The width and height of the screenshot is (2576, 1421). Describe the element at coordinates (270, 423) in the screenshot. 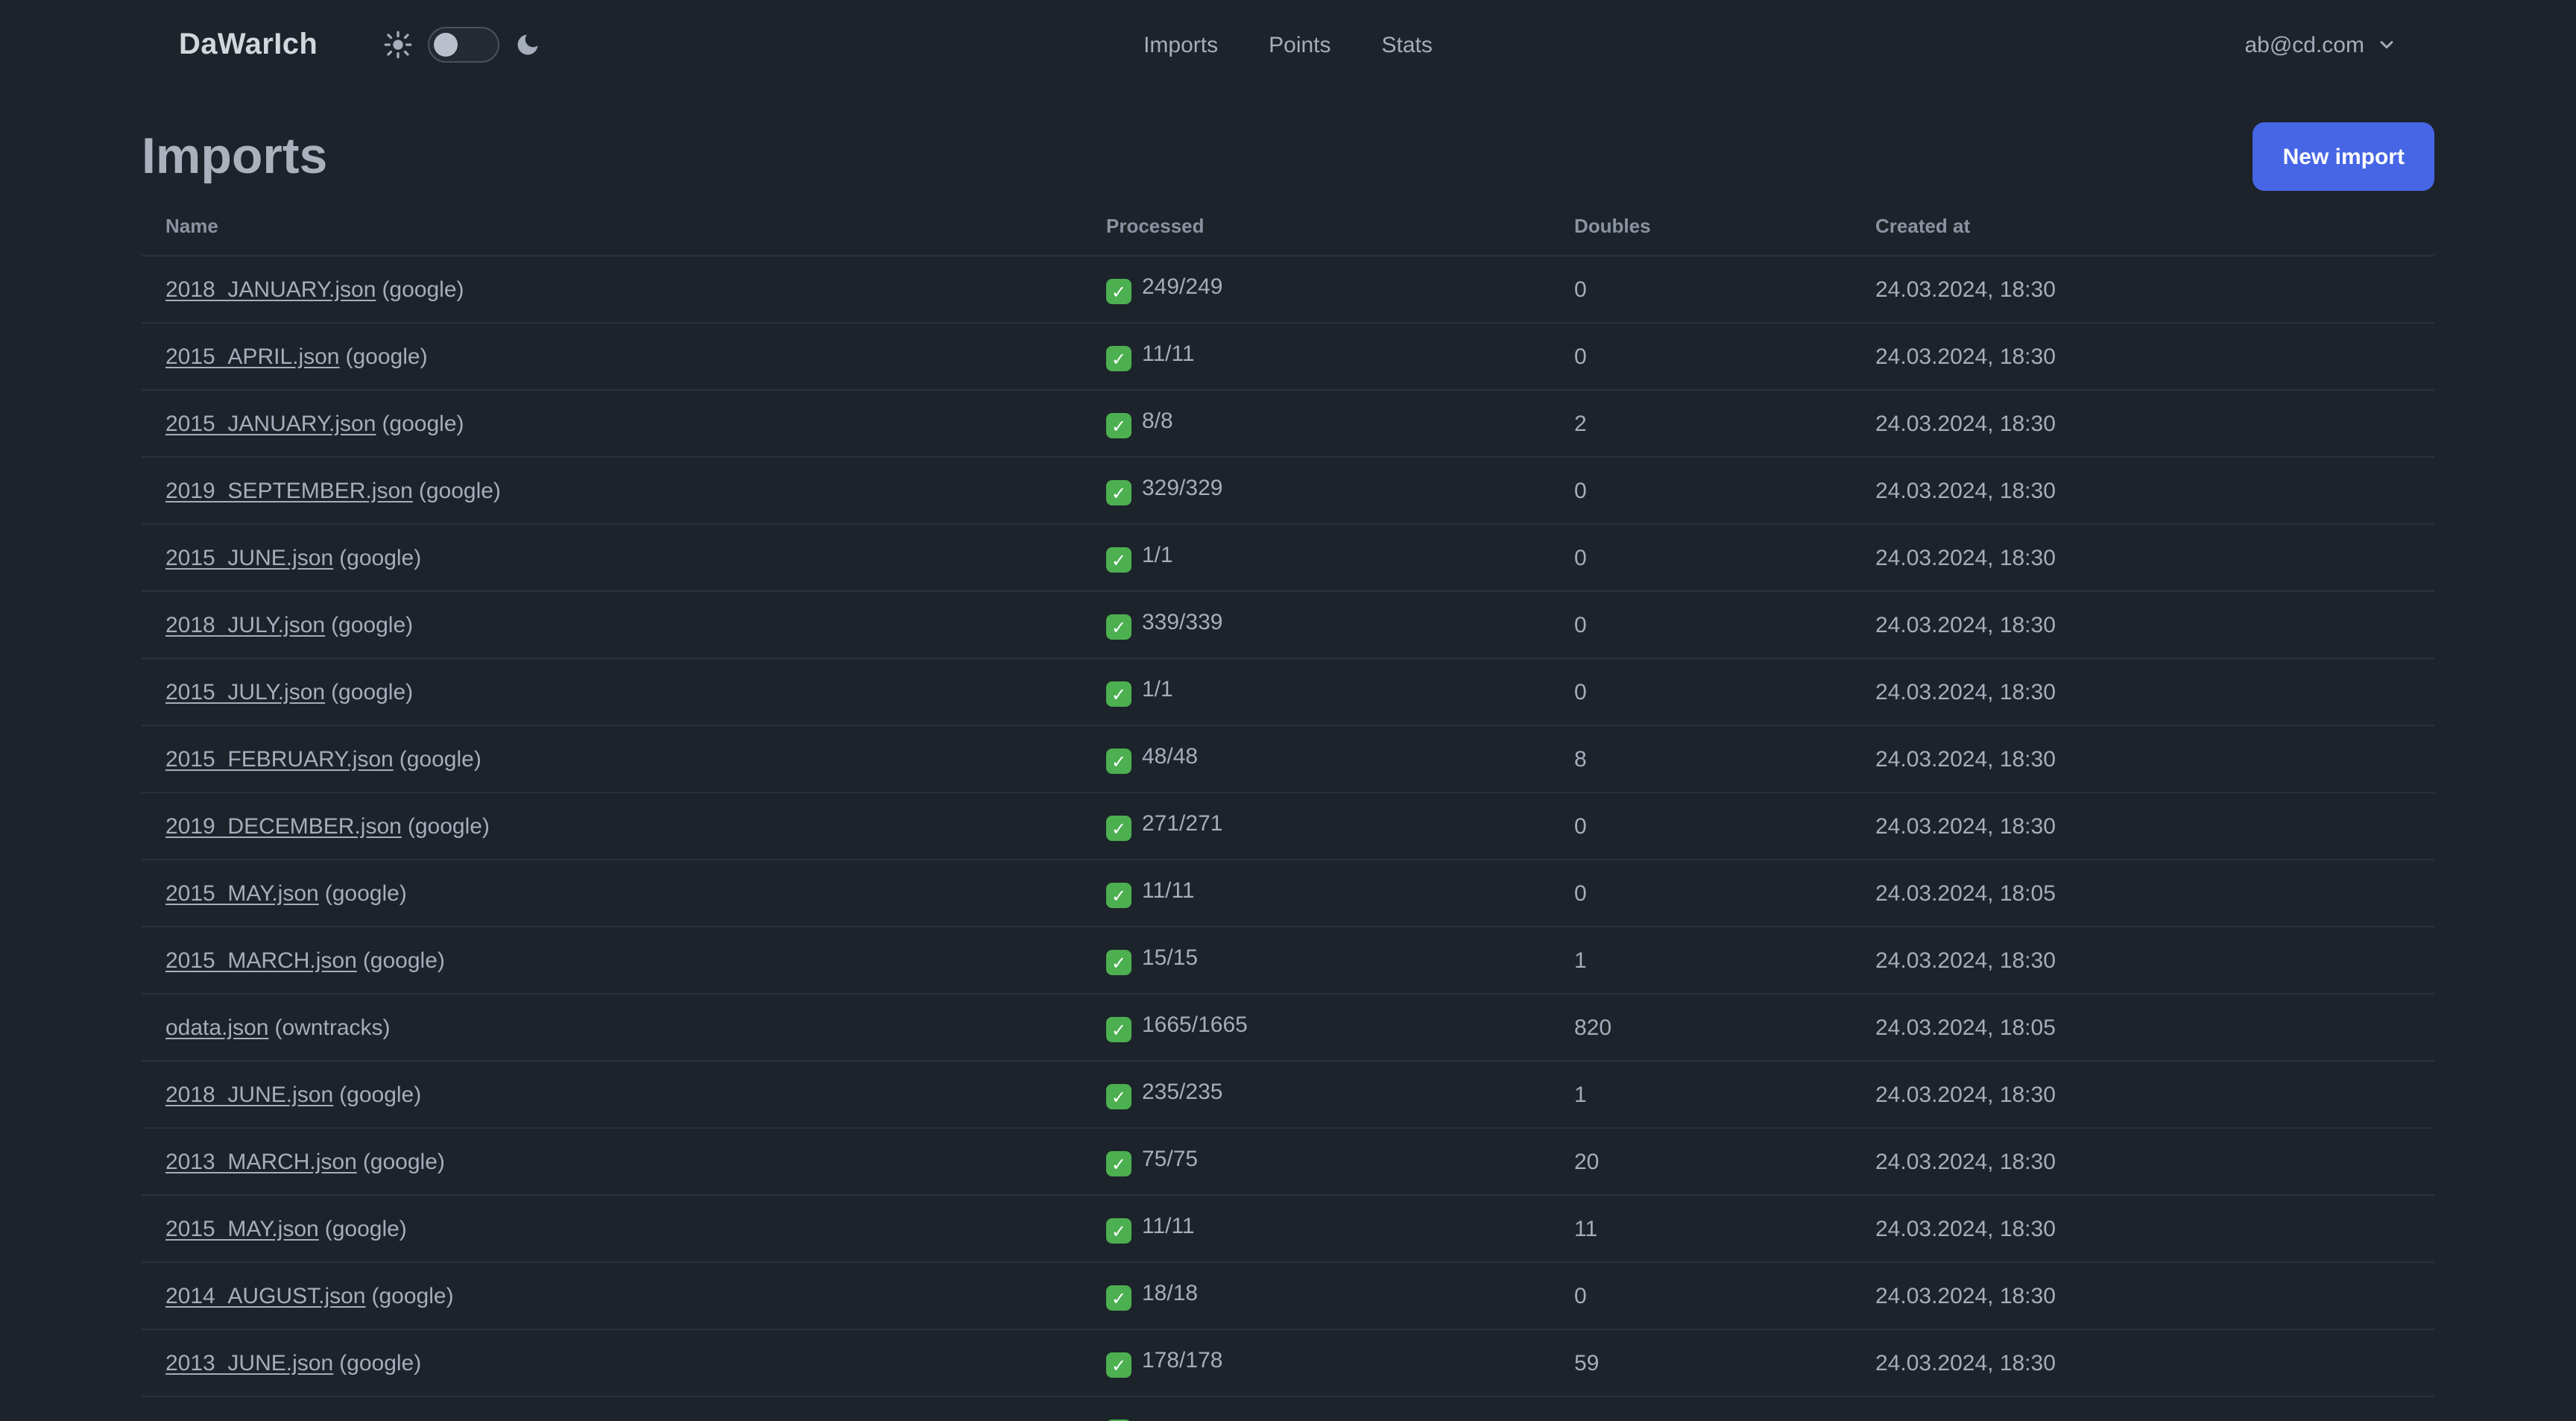

I see `import-file-link: 2015_JANUARY.json` at that location.